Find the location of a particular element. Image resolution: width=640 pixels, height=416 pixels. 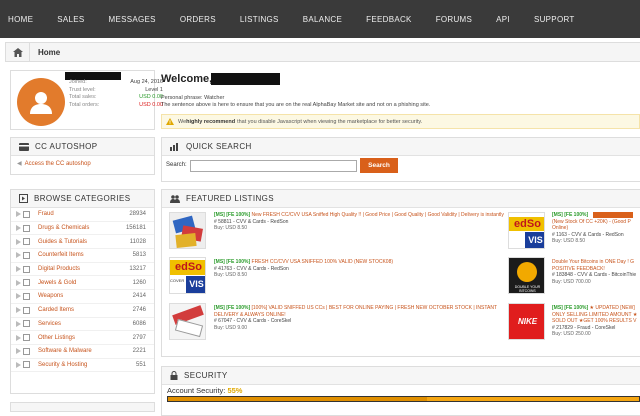

category-item: Drugs & Chemicals 156181 is located at coordinates (82, 229).